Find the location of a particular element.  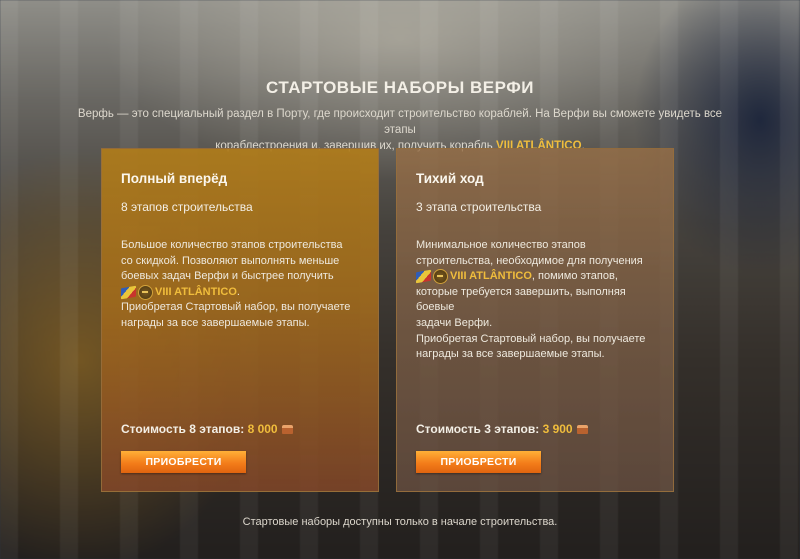

desc-line: задачи Верфи. is located at coordinates (454, 322).